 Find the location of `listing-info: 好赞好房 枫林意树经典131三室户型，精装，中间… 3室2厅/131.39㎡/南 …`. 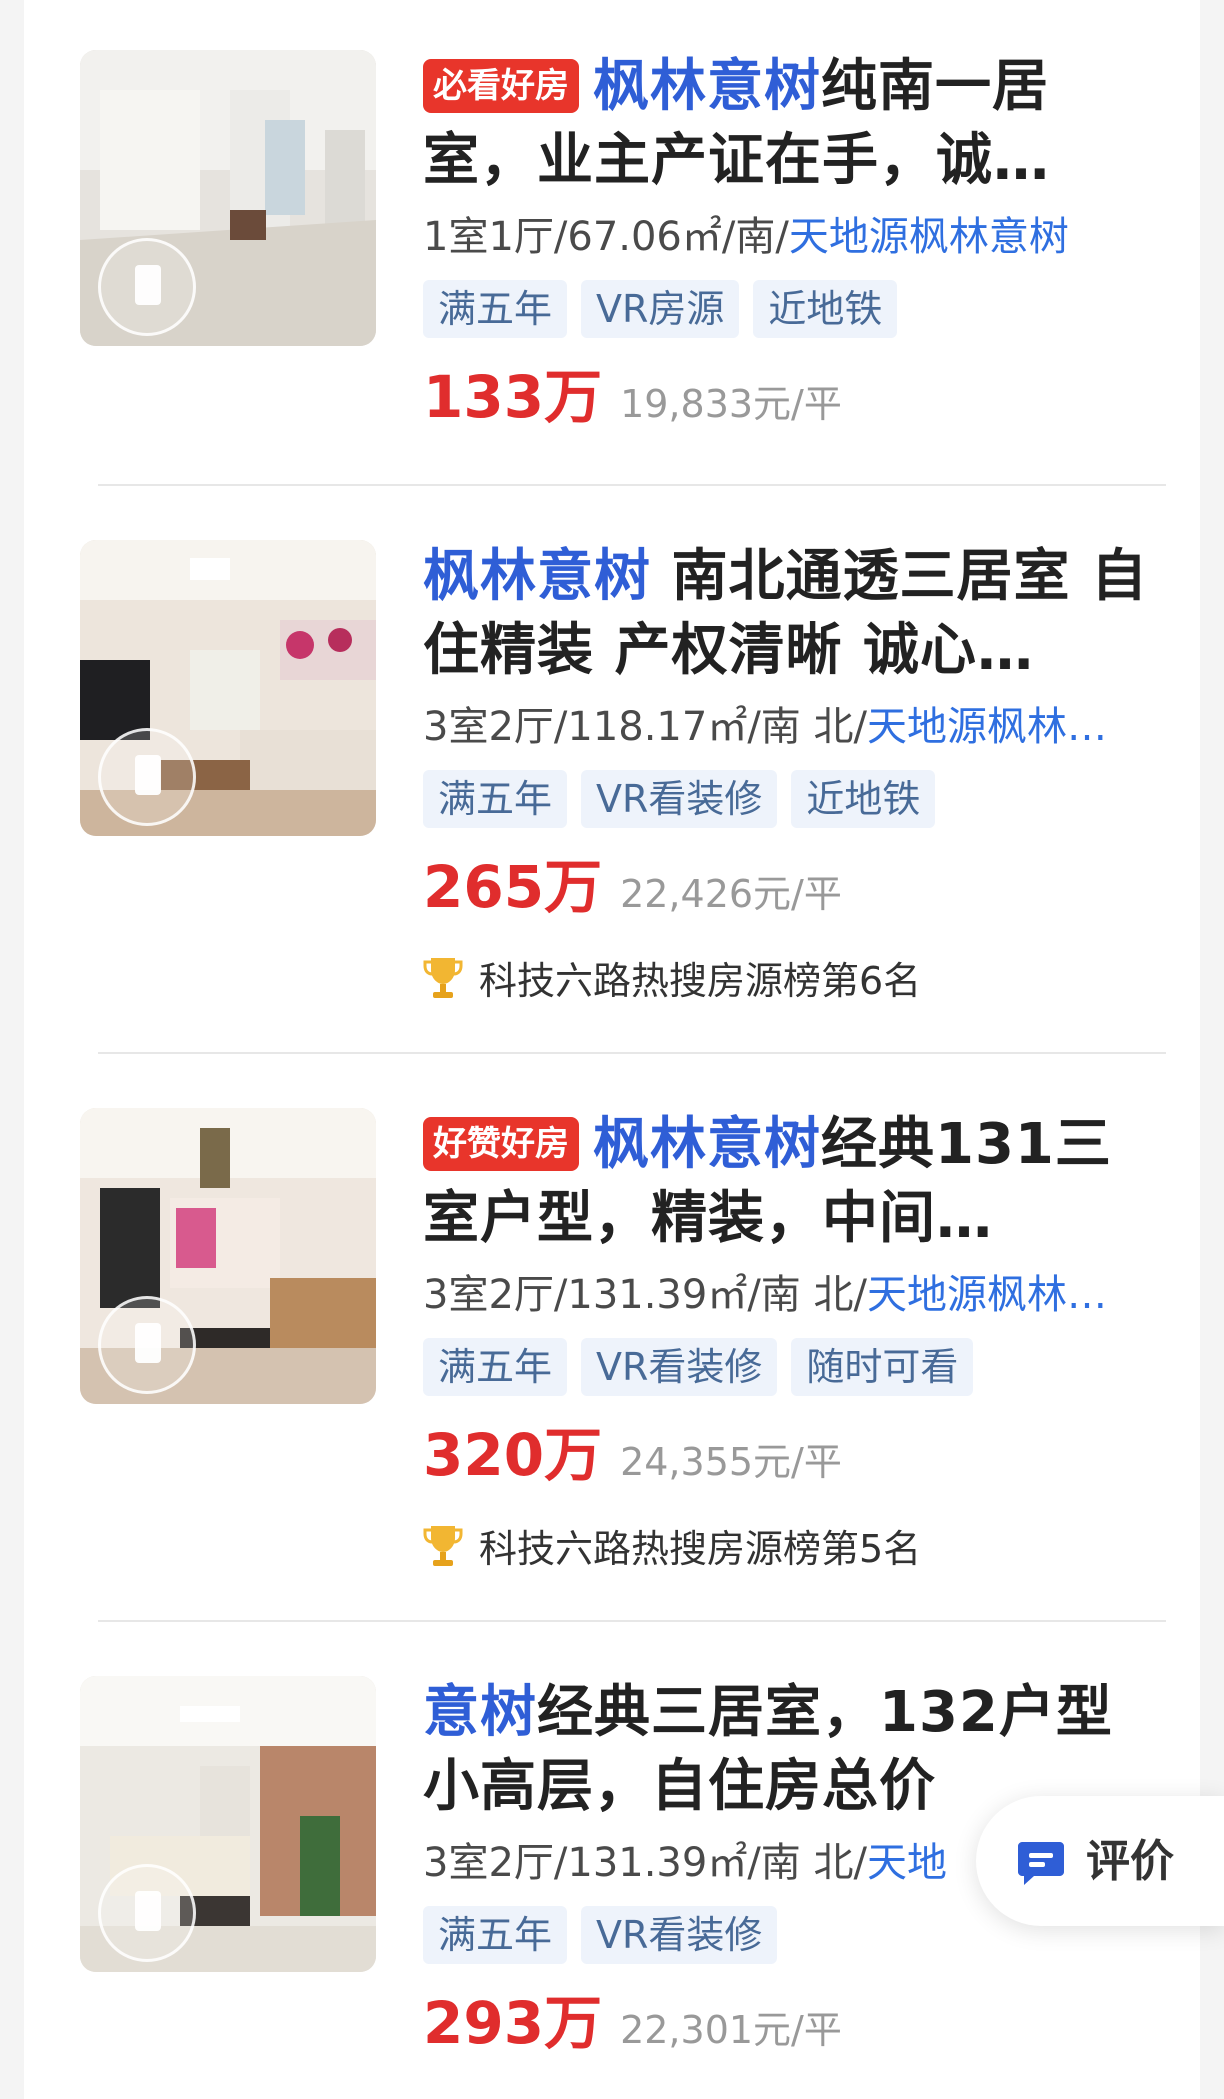

listing-info: 好赞好房 枫林意树经典131三室户型，精装，中间… 3室2厅/131.39㎡/南 … is located at coordinates (785, 1341).